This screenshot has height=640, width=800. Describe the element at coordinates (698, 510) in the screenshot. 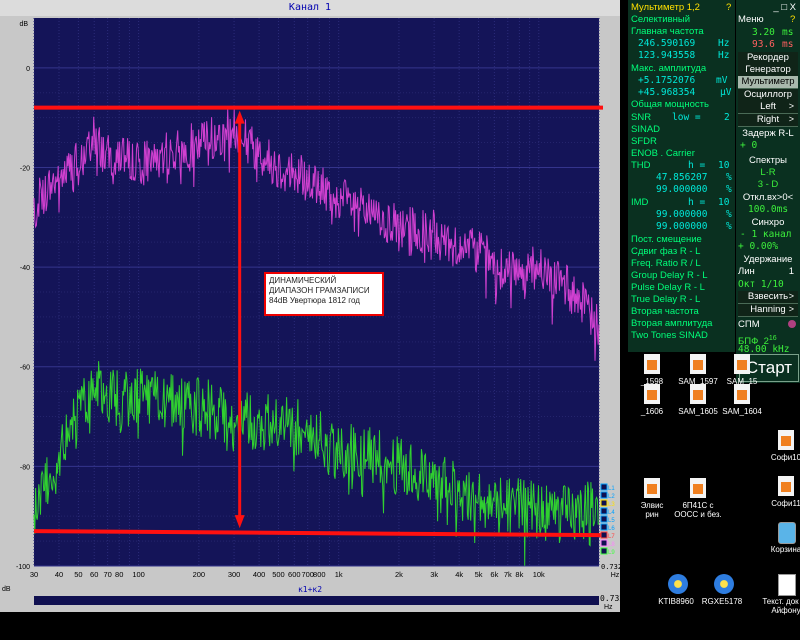

I see `desktop-icon-label: 6П41С с ООСС и без.` at that location.